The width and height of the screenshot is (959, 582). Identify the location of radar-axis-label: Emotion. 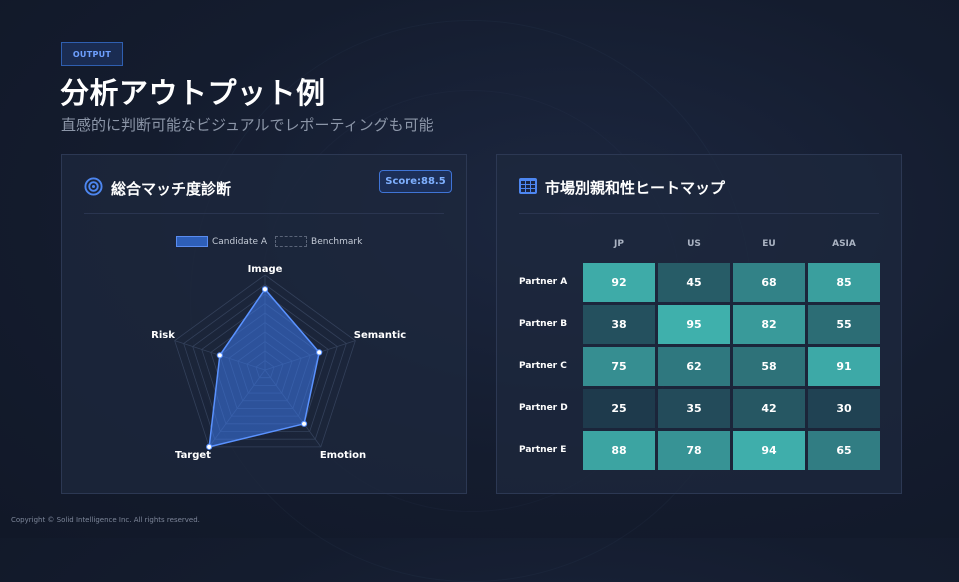
(343, 455).